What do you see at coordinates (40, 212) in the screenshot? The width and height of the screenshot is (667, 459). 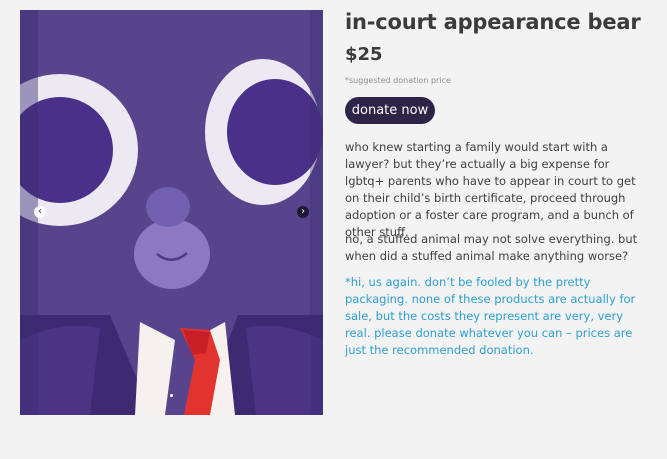 I see `prev-image-button: ‹` at bounding box center [40, 212].